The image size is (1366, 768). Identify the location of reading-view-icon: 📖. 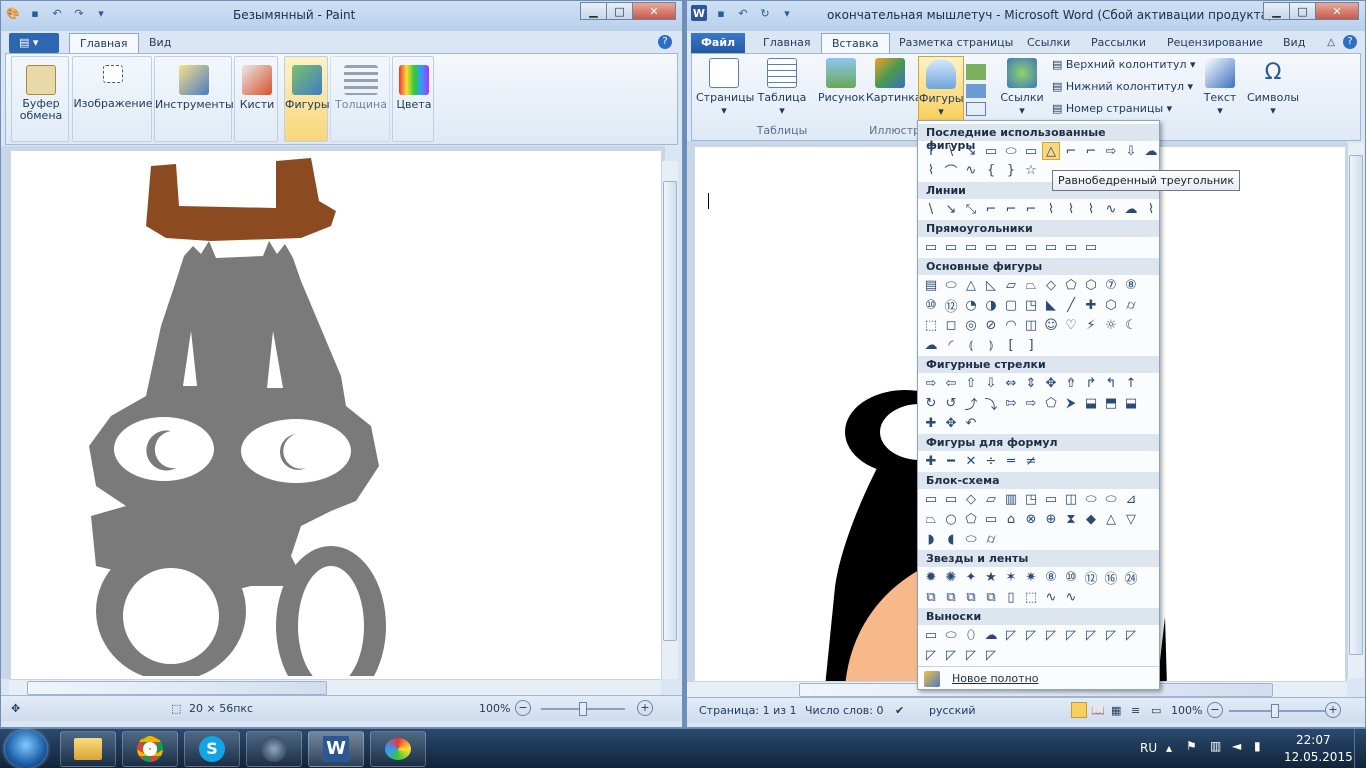
(1098, 710).